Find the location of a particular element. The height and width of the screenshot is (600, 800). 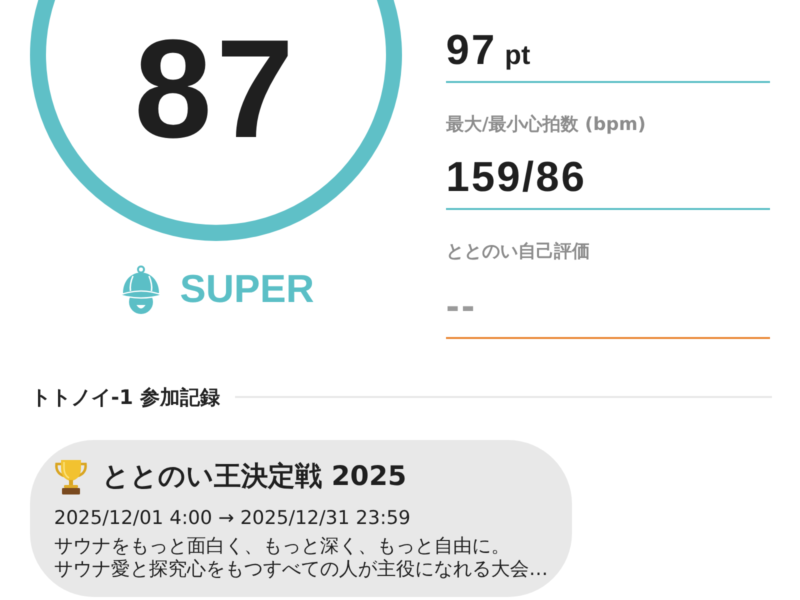

event-title: ととのい王決定戦 2025 is located at coordinates (254, 477).